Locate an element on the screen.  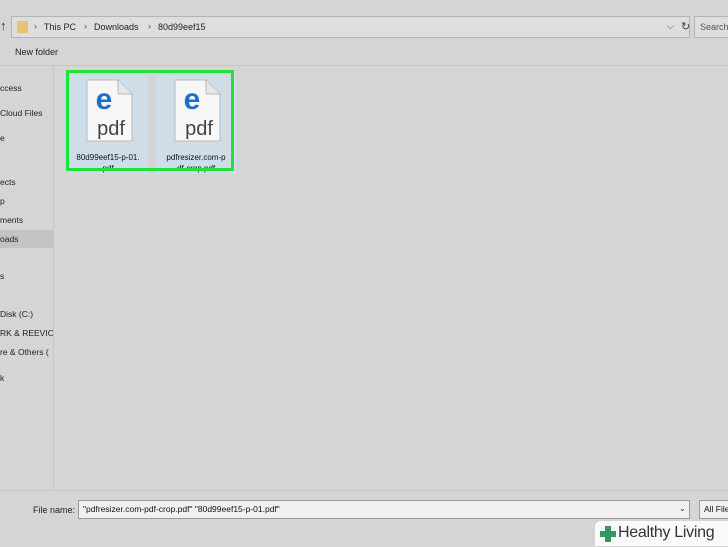
nav-item-downloads: oads is located at coordinates (26, 239).